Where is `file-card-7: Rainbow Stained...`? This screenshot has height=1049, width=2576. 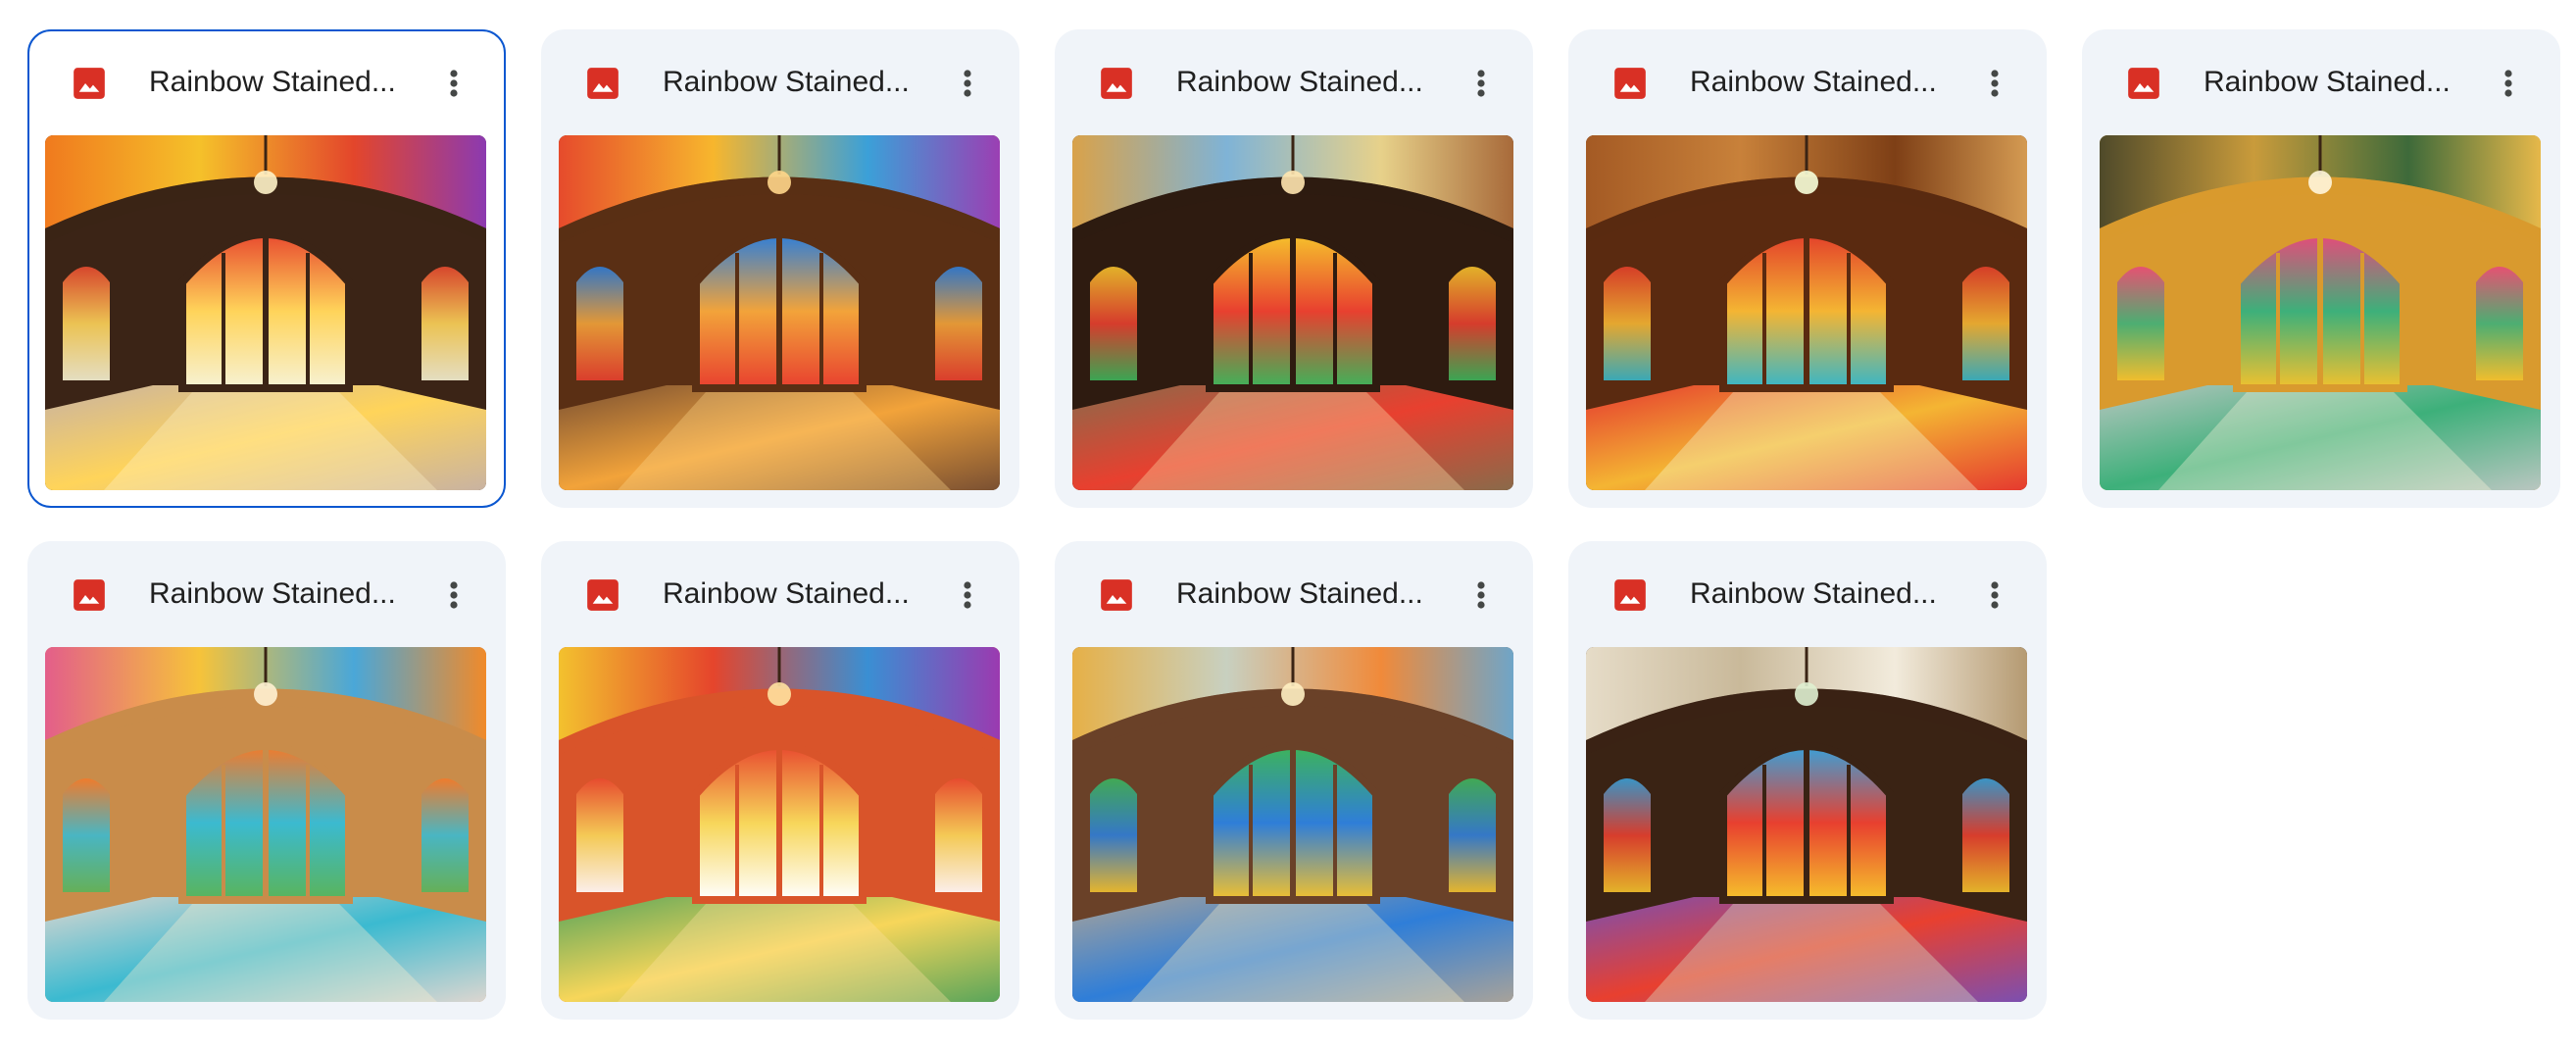
file-card-7: Rainbow Stained... is located at coordinates (780, 780).